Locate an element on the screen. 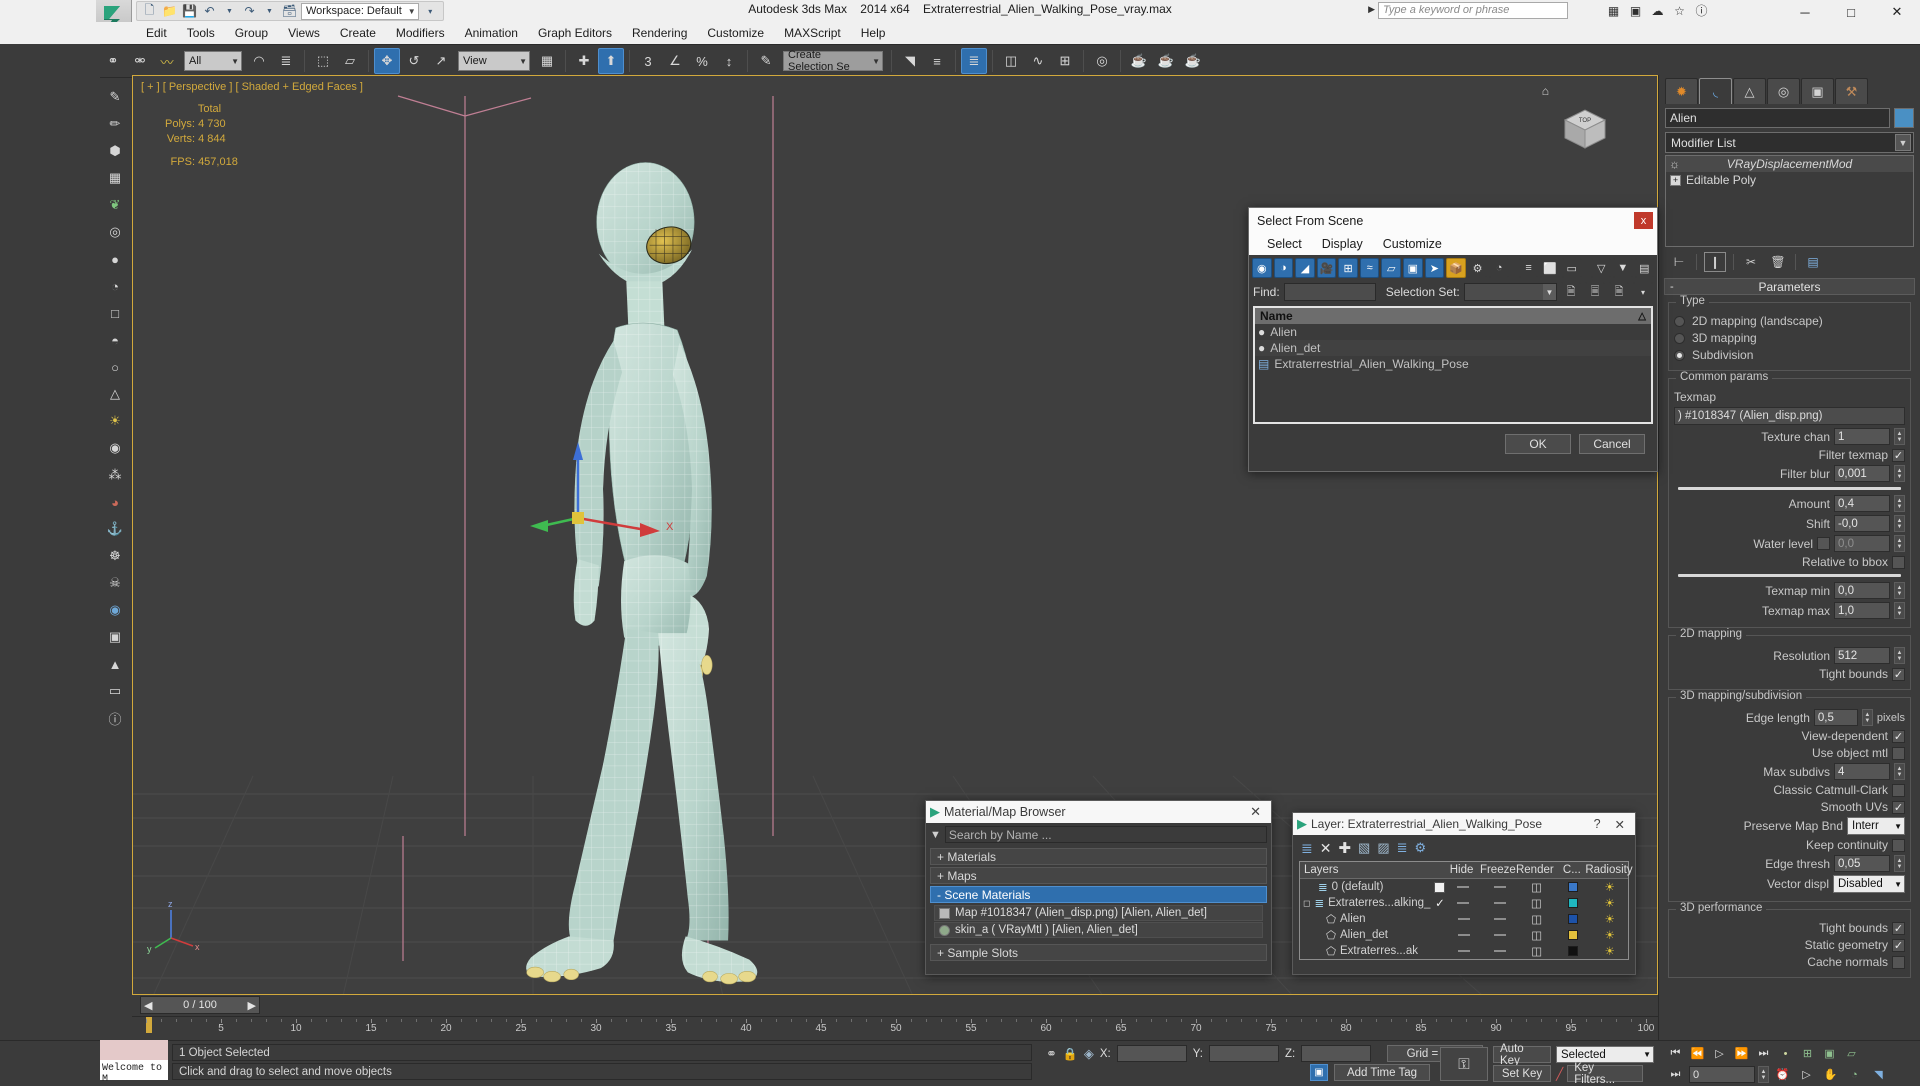 This screenshot has height=1086, width=1920. menu-item-graph-editors: Graph Editors is located at coordinates (575, 33).